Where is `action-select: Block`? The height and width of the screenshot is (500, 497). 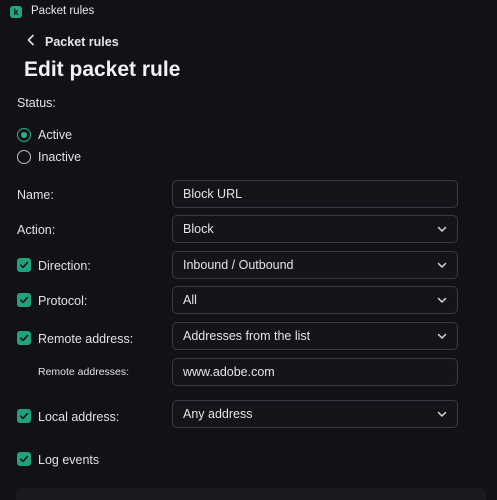
action-select: Block is located at coordinates (315, 229).